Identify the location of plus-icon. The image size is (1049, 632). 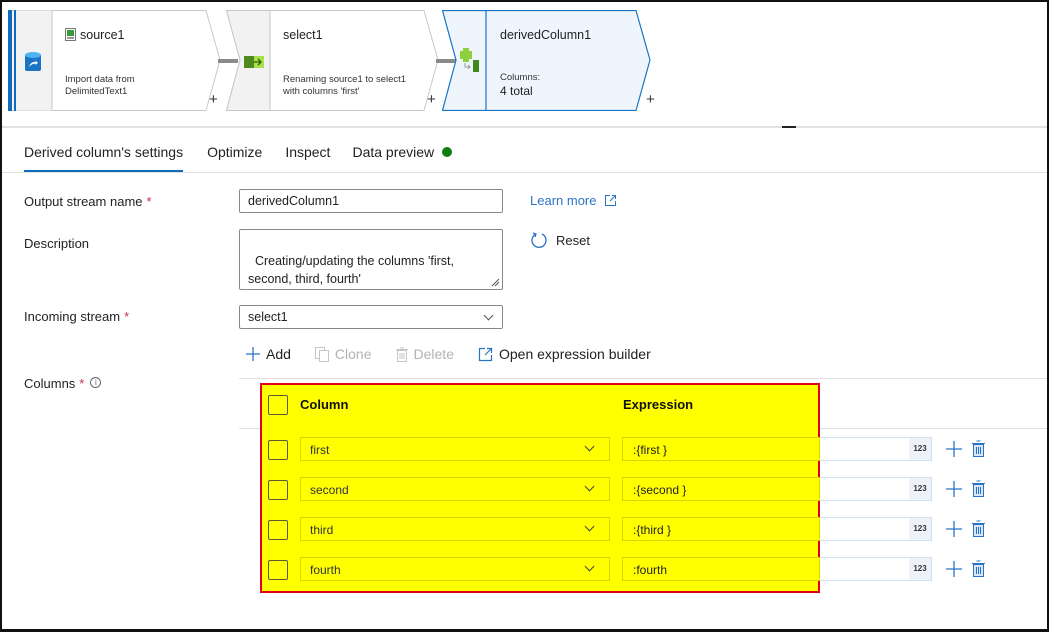
(253, 354).